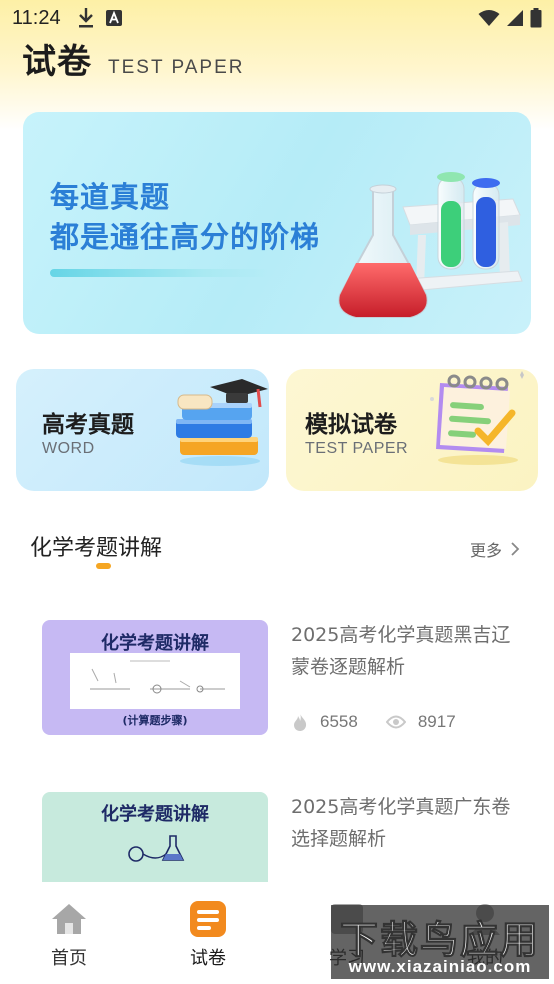 The height and width of the screenshot is (984, 554). What do you see at coordinates (96, 548) in the screenshot?
I see `section-title: 化学考题讲解` at bounding box center [96, 548].